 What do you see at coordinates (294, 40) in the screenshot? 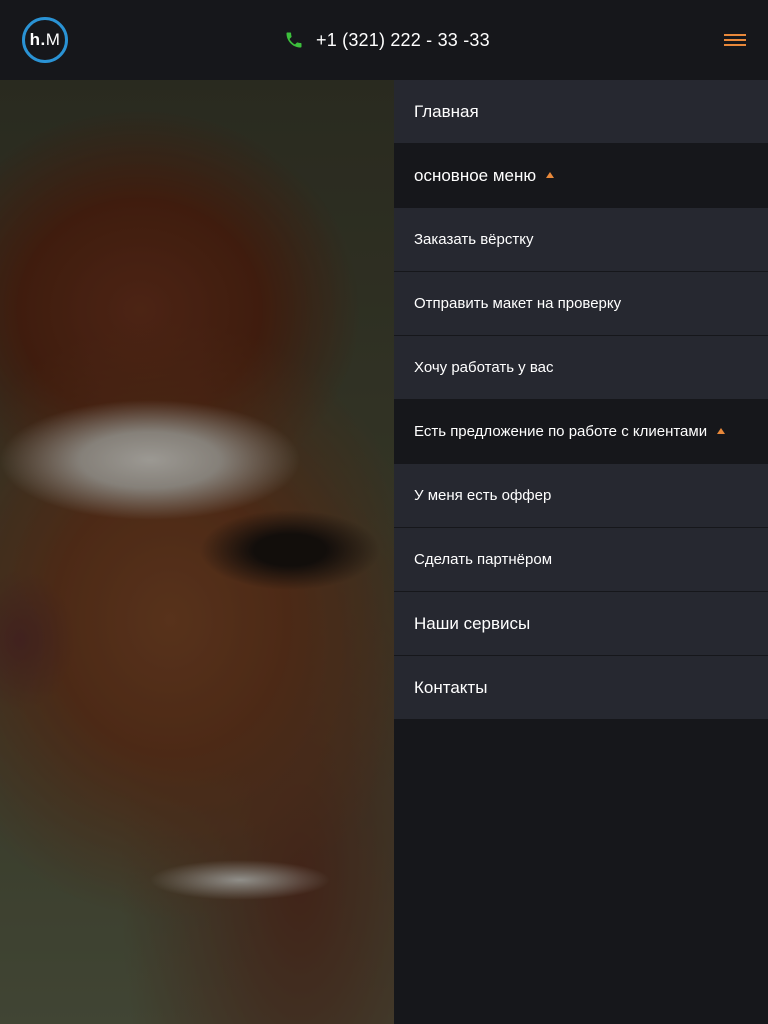
I see `phone-icon` at bounding box center [294, 40].